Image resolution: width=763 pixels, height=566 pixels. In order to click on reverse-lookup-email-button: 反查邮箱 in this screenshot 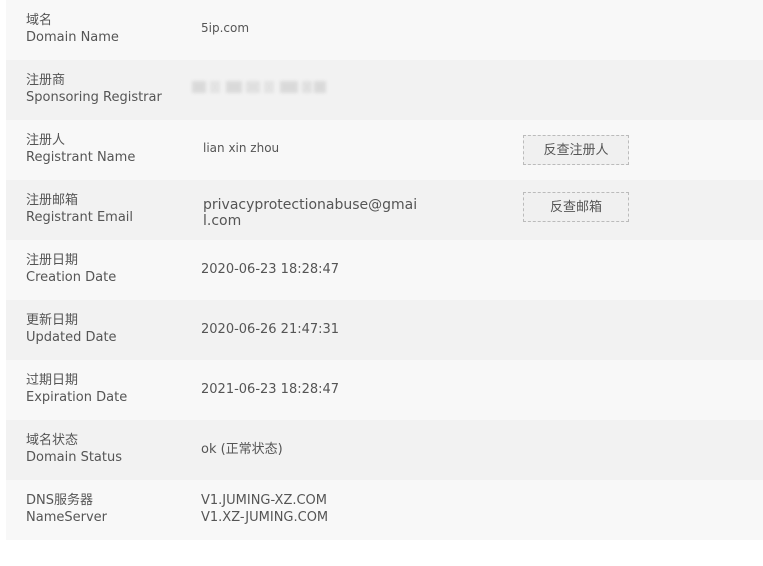, I will do `click(576, 207)`.